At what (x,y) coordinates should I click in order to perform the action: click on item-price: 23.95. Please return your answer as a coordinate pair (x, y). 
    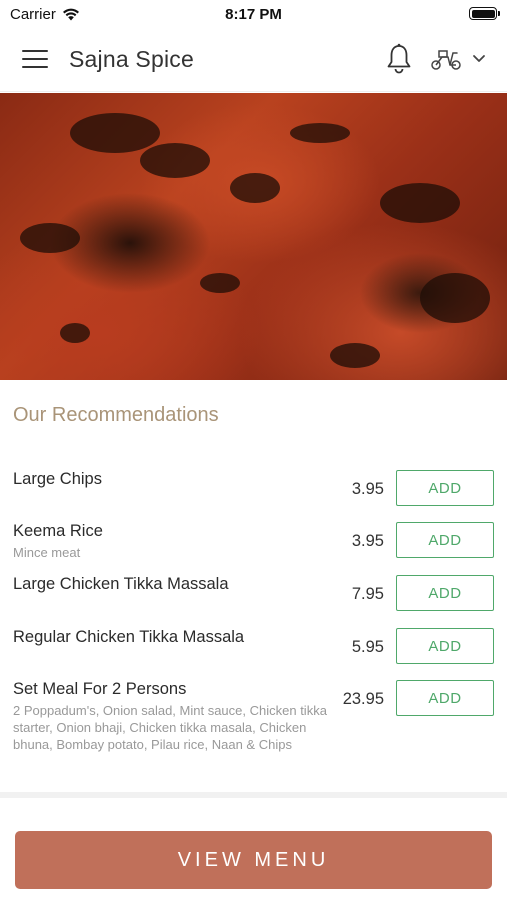
    Looking at the image, I should click on (363, 699).